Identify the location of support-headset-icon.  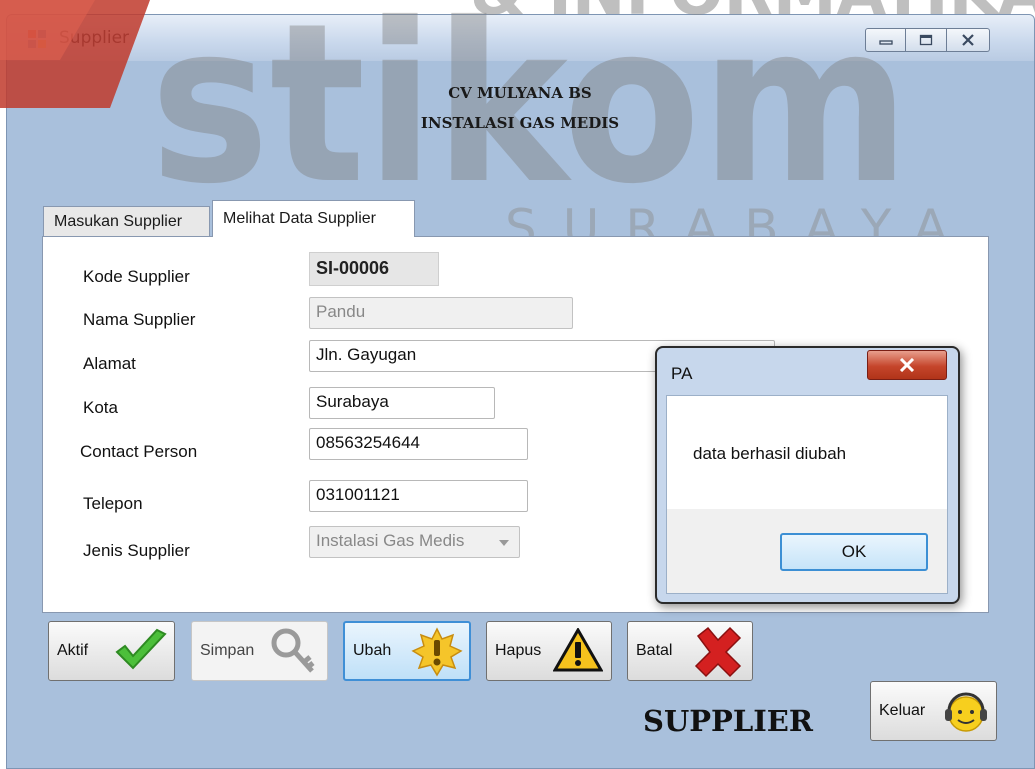
(966, 712).